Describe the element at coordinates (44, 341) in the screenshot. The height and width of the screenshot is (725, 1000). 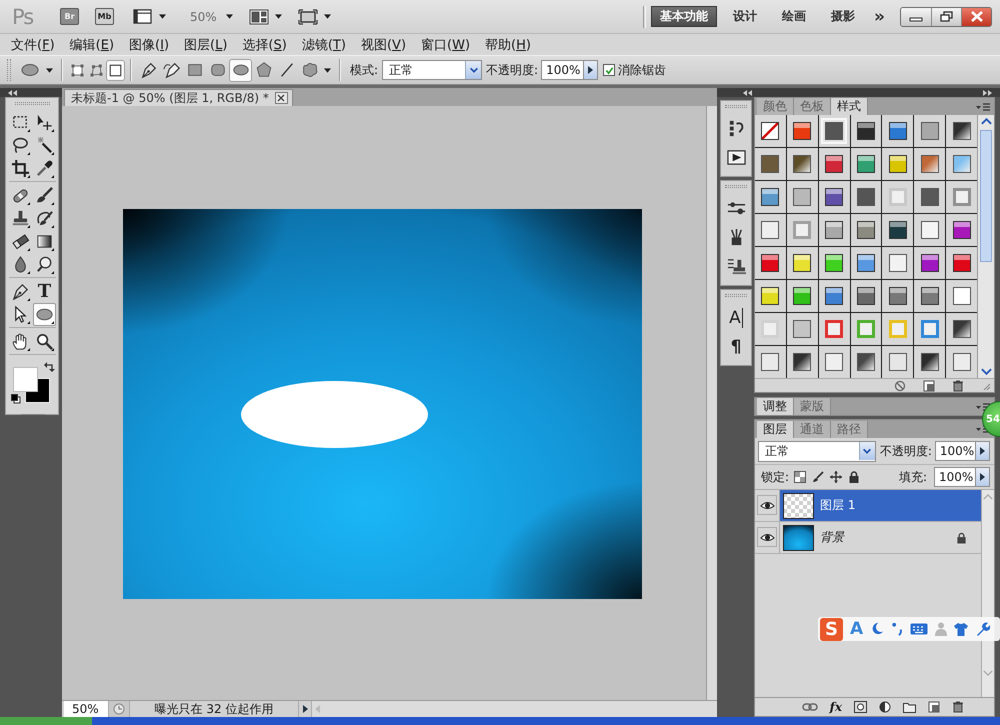
I see `zoom-icon` at that location.